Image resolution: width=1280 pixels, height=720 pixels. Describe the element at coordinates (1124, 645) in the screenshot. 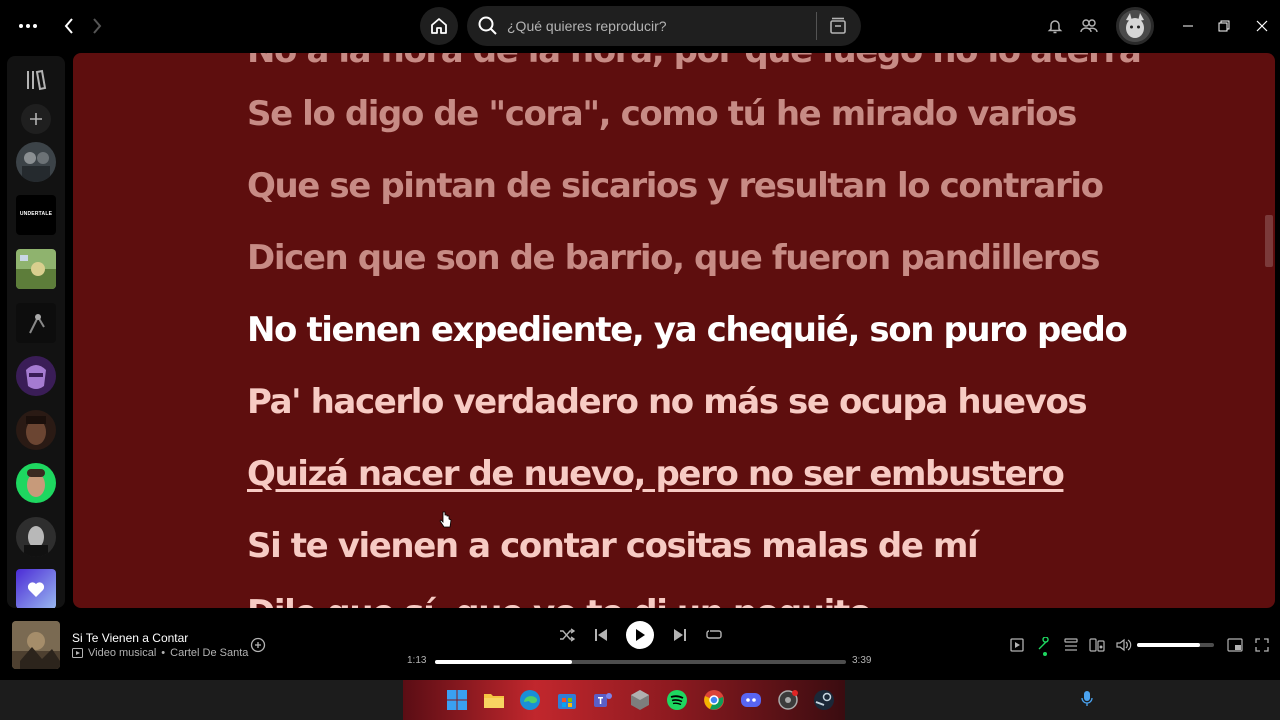

I see `volume-icon` at that location.